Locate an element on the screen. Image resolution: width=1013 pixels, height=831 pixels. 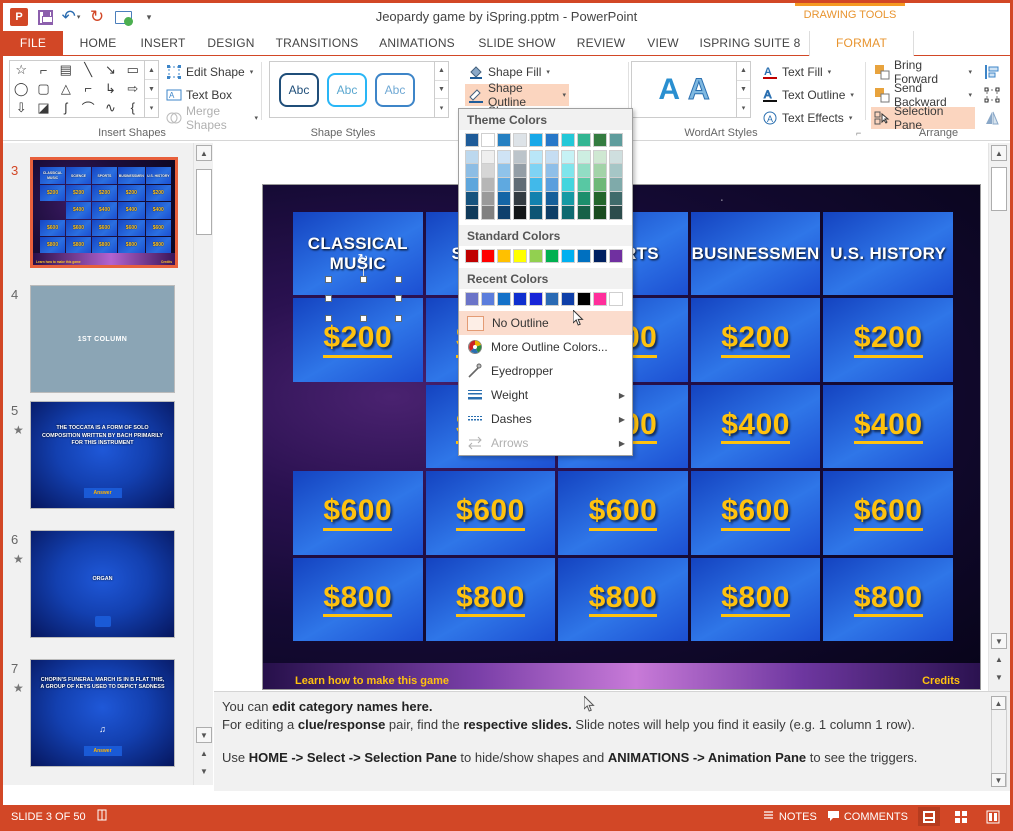
shapes-scroll-up-icon: ▲ is located at coordinates (151, 70).